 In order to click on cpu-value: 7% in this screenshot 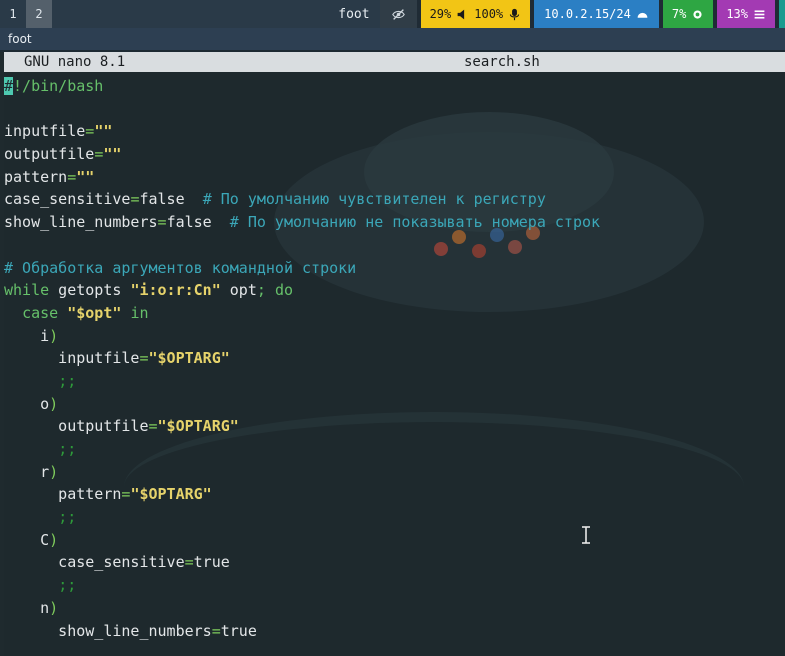, I will do `click(679, 14)`.